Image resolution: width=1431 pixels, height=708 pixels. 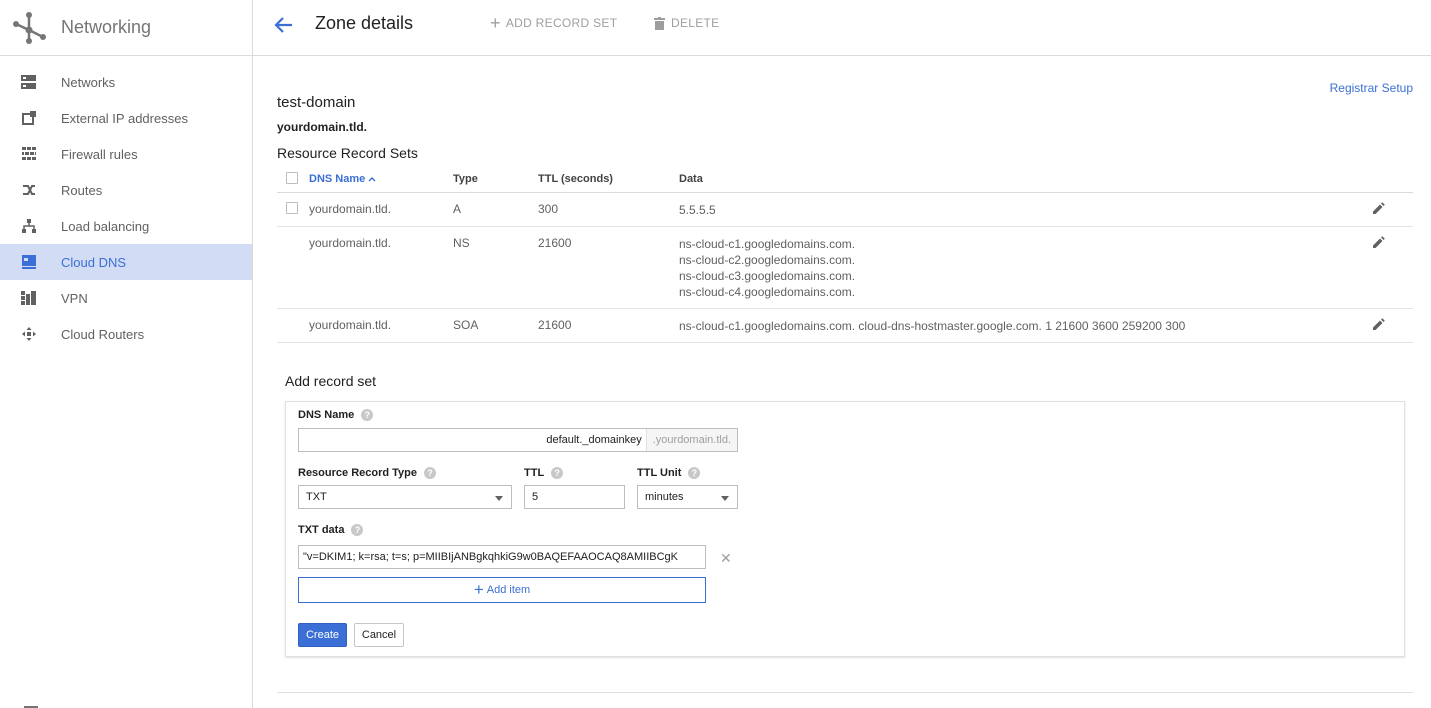 I want to click on row-type: SOA, so click(x=495, y=325).